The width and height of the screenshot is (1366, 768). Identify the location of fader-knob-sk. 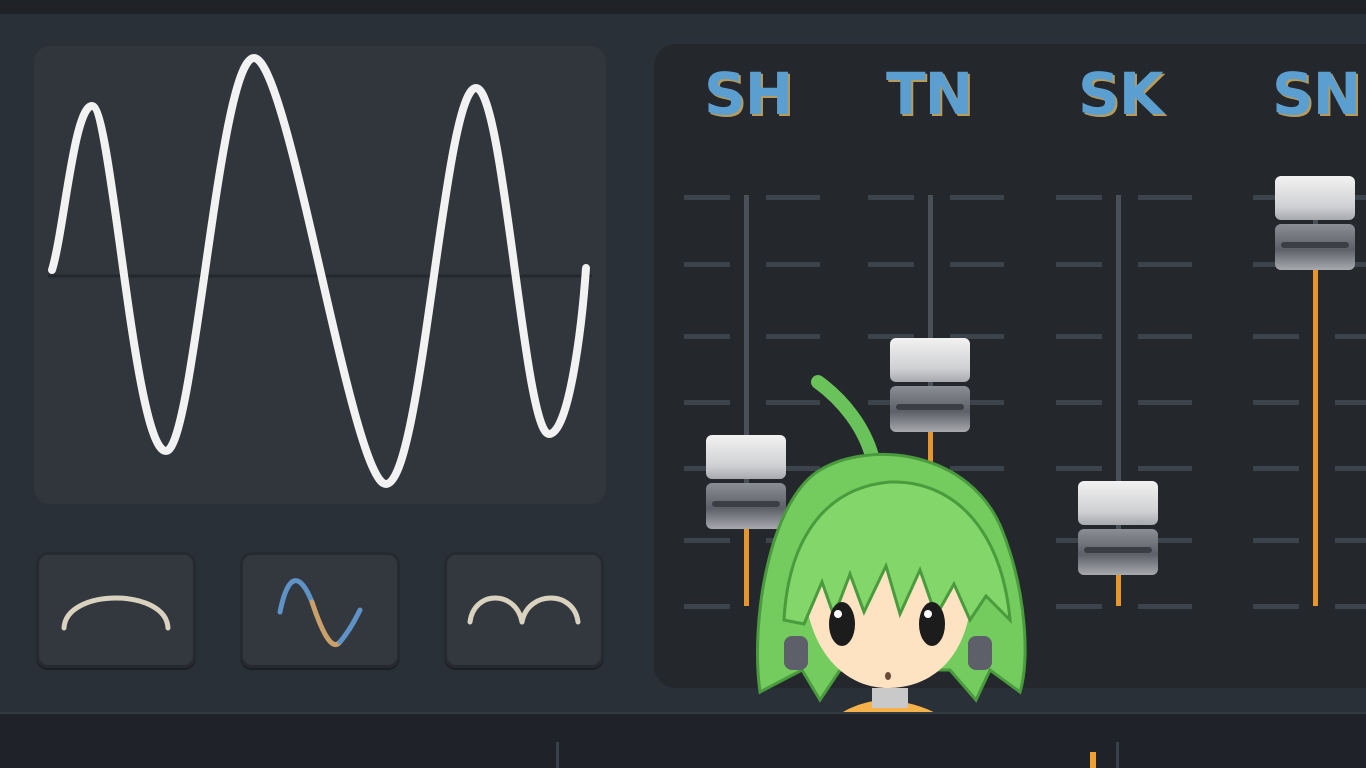
(1118, 529).